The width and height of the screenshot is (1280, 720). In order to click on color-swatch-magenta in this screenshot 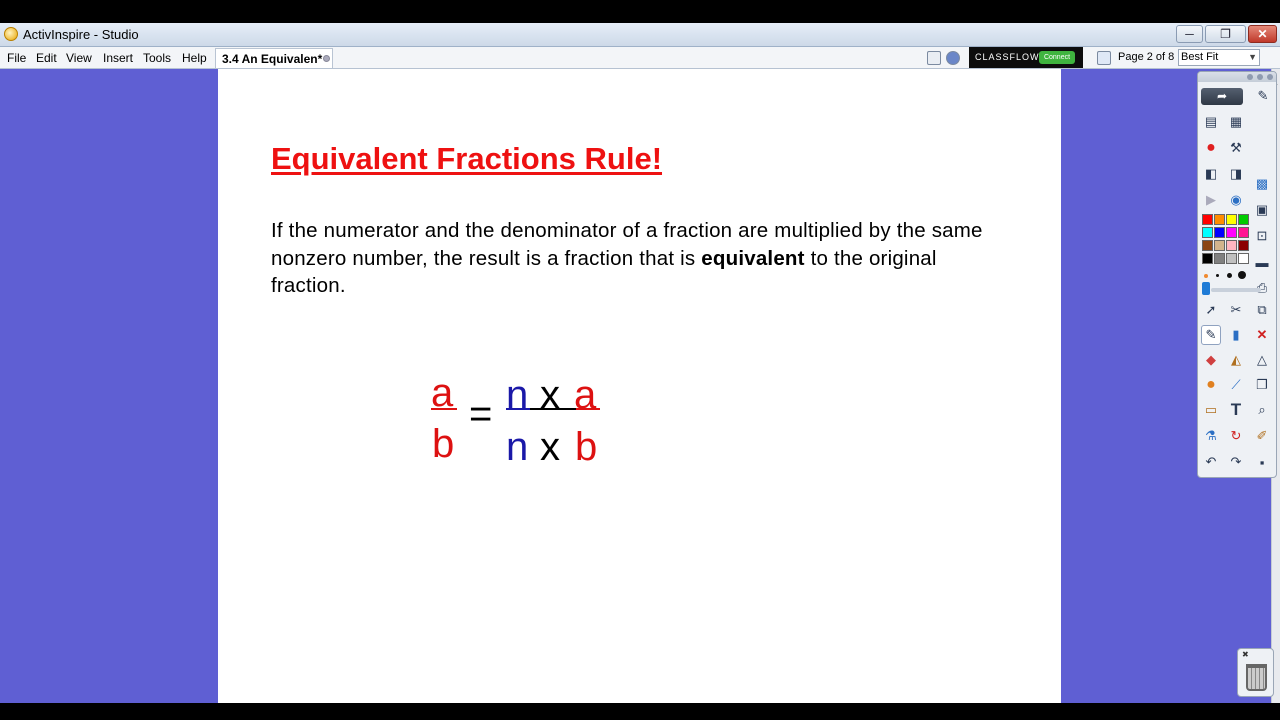, I will do `click(1231, 232)`.